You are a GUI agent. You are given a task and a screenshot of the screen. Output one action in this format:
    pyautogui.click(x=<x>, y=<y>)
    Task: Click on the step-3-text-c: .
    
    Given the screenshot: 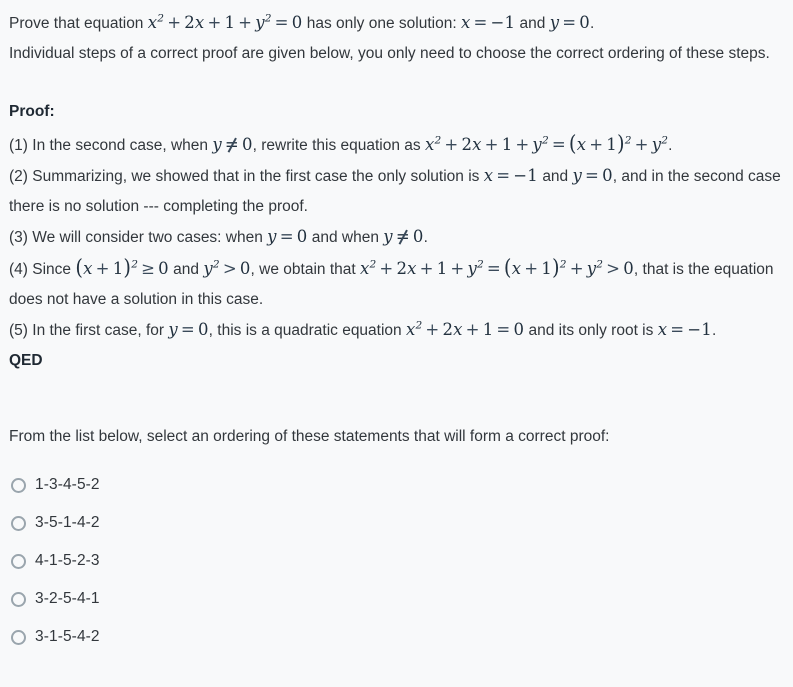 What is the action you would take?
    pyautogui.click(x=425, y=237)
    